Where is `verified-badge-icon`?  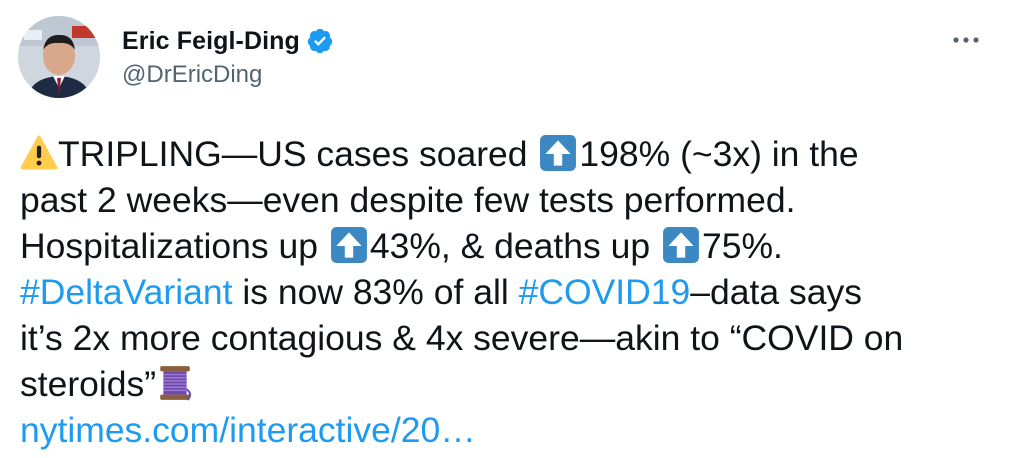
verified-badge-icon is located at coordinates (320, 41).